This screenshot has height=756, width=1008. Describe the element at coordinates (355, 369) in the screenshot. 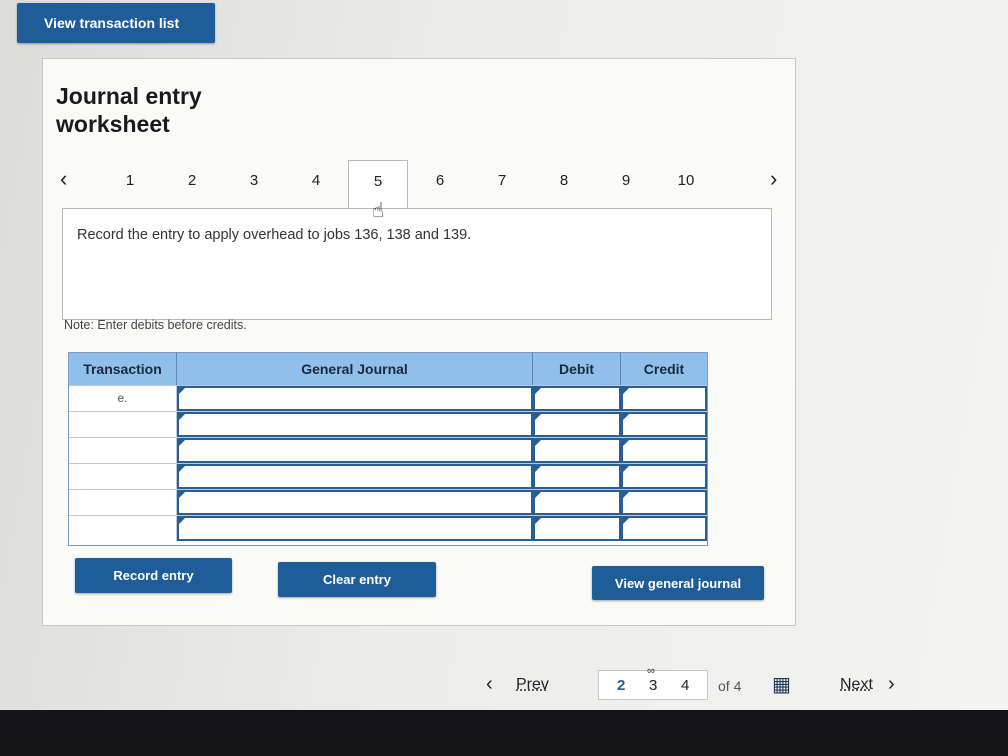

I see `header-general-journal: General Journal` at that location.